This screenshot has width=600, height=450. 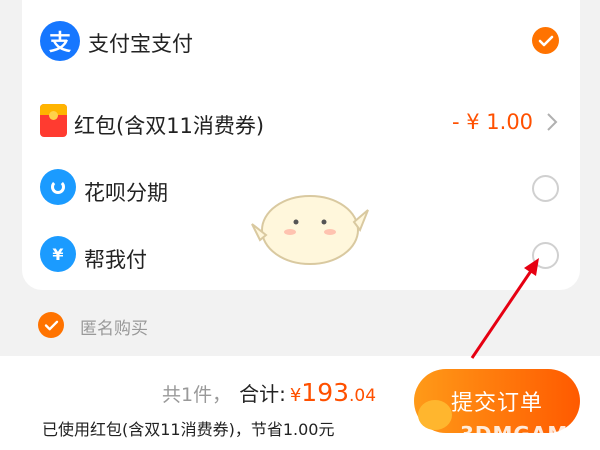 I want to click on item-count: 共1件，, so click(x=197, y=395).